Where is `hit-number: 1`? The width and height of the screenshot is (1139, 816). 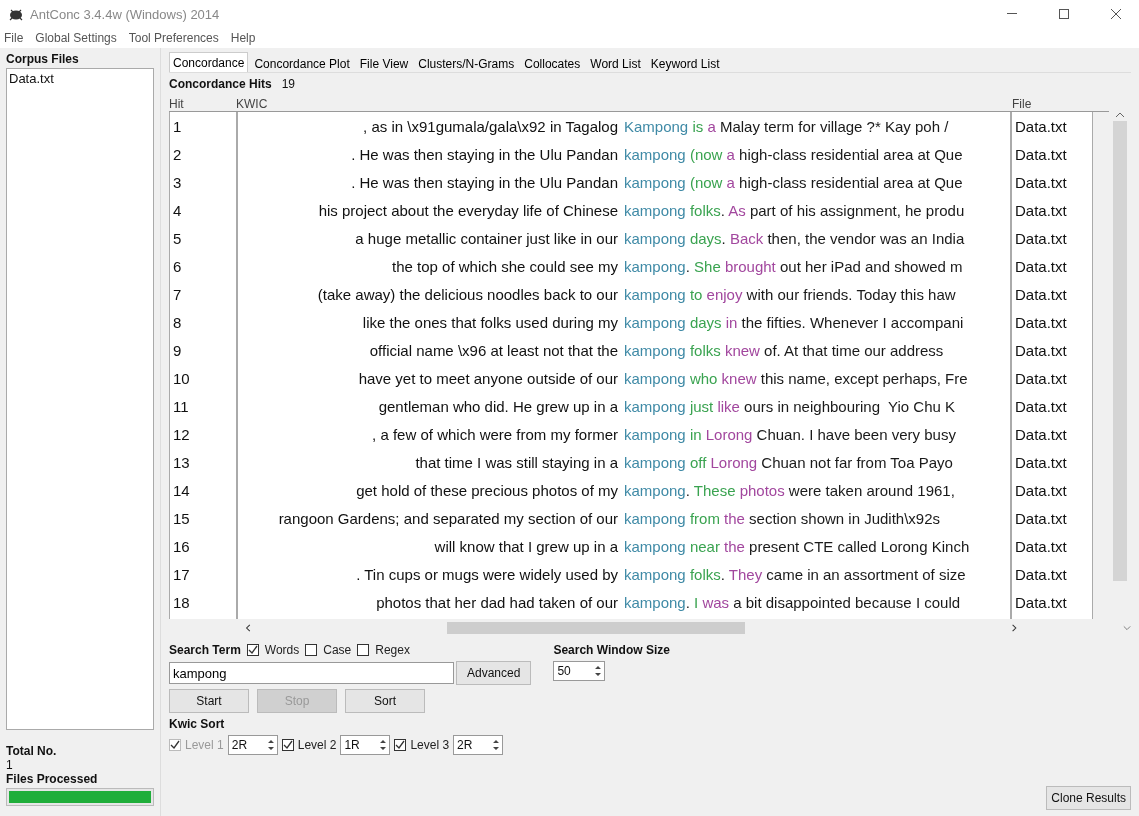 hit-number: 1 is located at coordinates (177, 126).